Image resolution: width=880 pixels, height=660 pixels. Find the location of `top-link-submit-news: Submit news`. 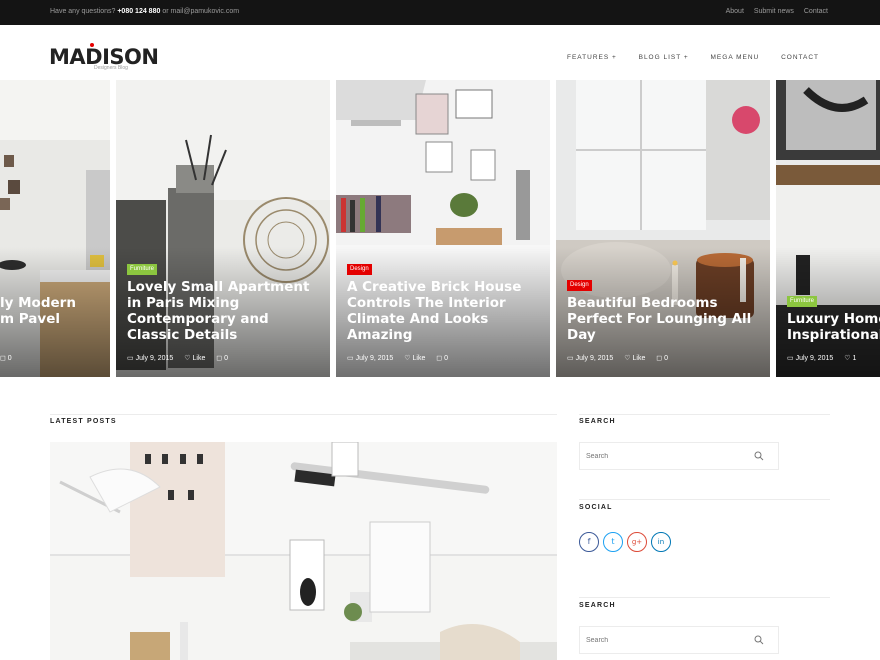

top-link-submit-news: Submit news is located at coordinates (774, 11).